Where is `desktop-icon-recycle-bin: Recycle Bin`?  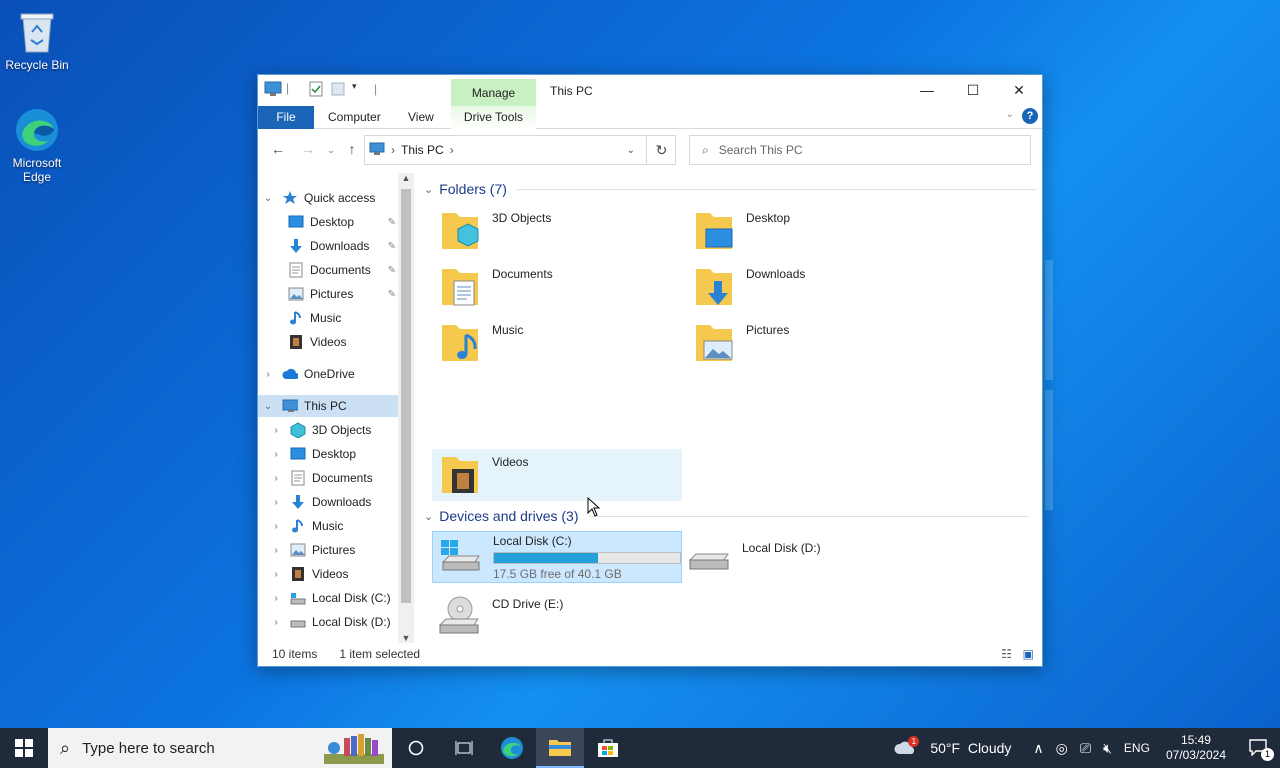 desktop-icon-recycle-bin: Recycle Bin is located at coordinates (37, 40).